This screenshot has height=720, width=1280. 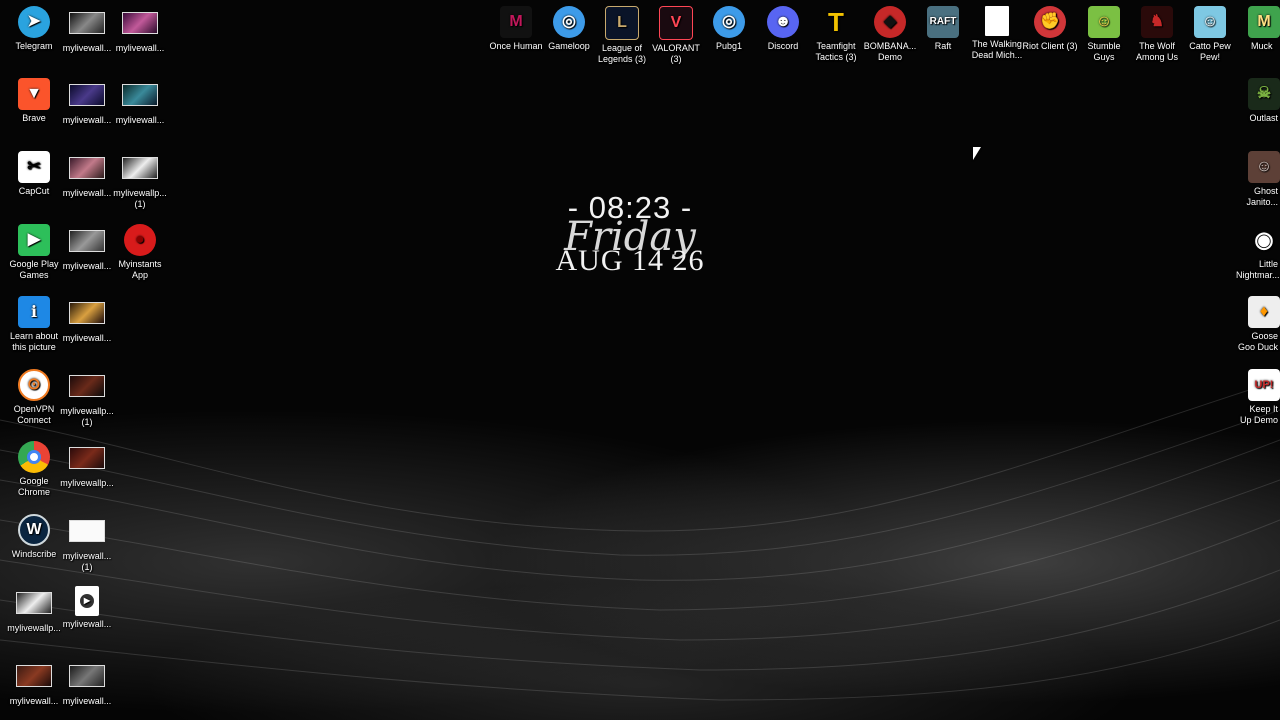 What do you see at coordinates (1157, 22) in the screenshot?
I see `wolf-among-us-icon: ♞` at bounding box center [1157, 22].